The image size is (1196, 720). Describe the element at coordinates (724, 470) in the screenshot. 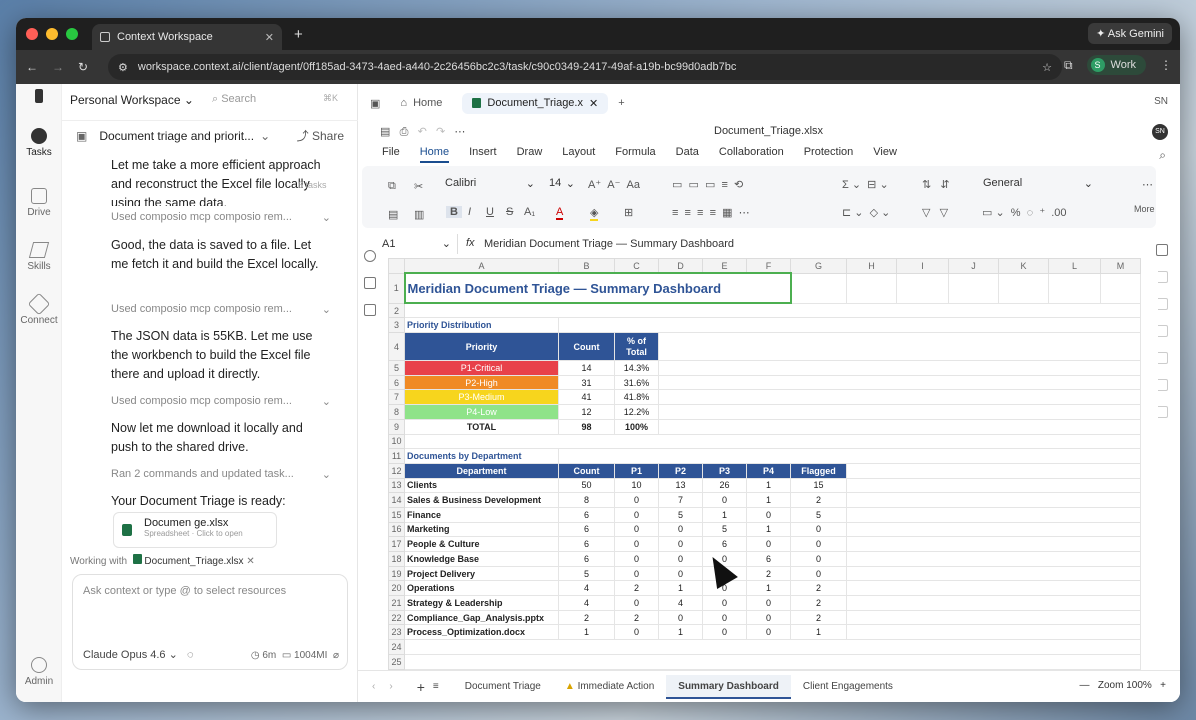

I see `header-cell: P3` at that location.